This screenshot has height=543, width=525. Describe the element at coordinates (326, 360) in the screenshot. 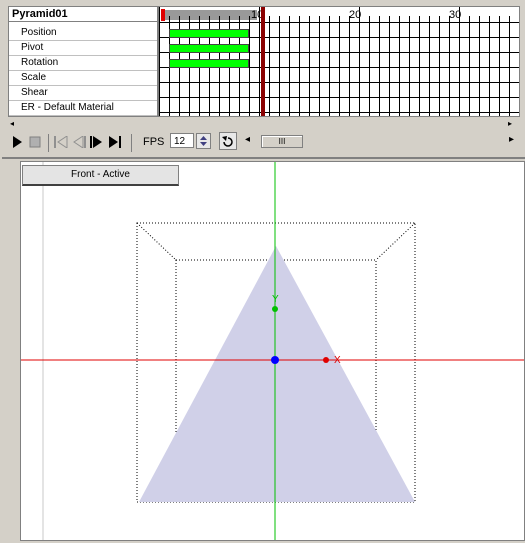

I see `gizmo-x-dot` at that location.